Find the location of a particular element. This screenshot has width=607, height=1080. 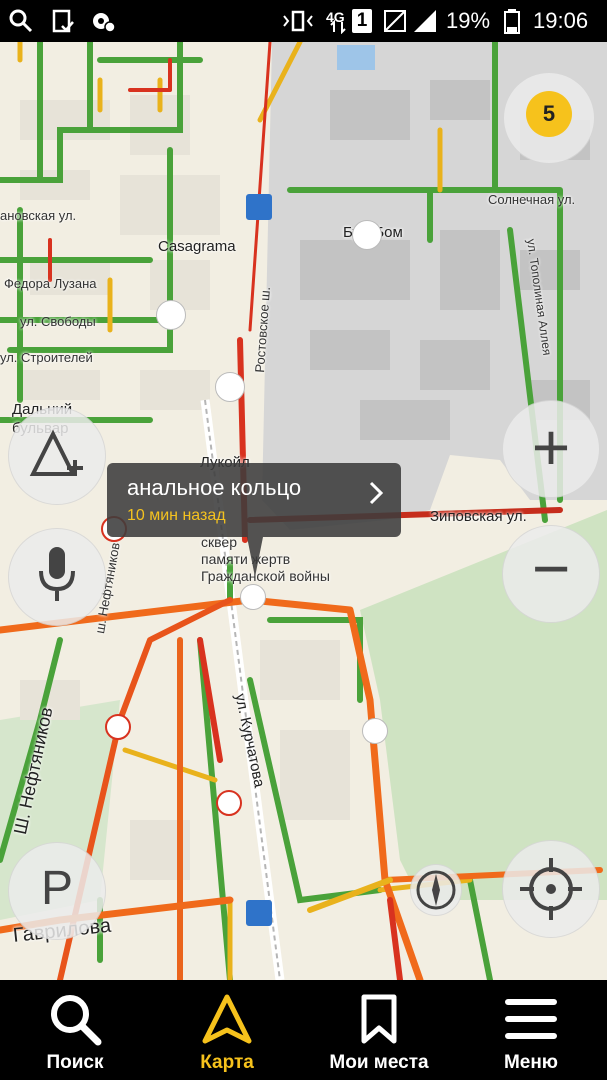

label-casagrama: Casagrama is located at coordinates (197, 246).